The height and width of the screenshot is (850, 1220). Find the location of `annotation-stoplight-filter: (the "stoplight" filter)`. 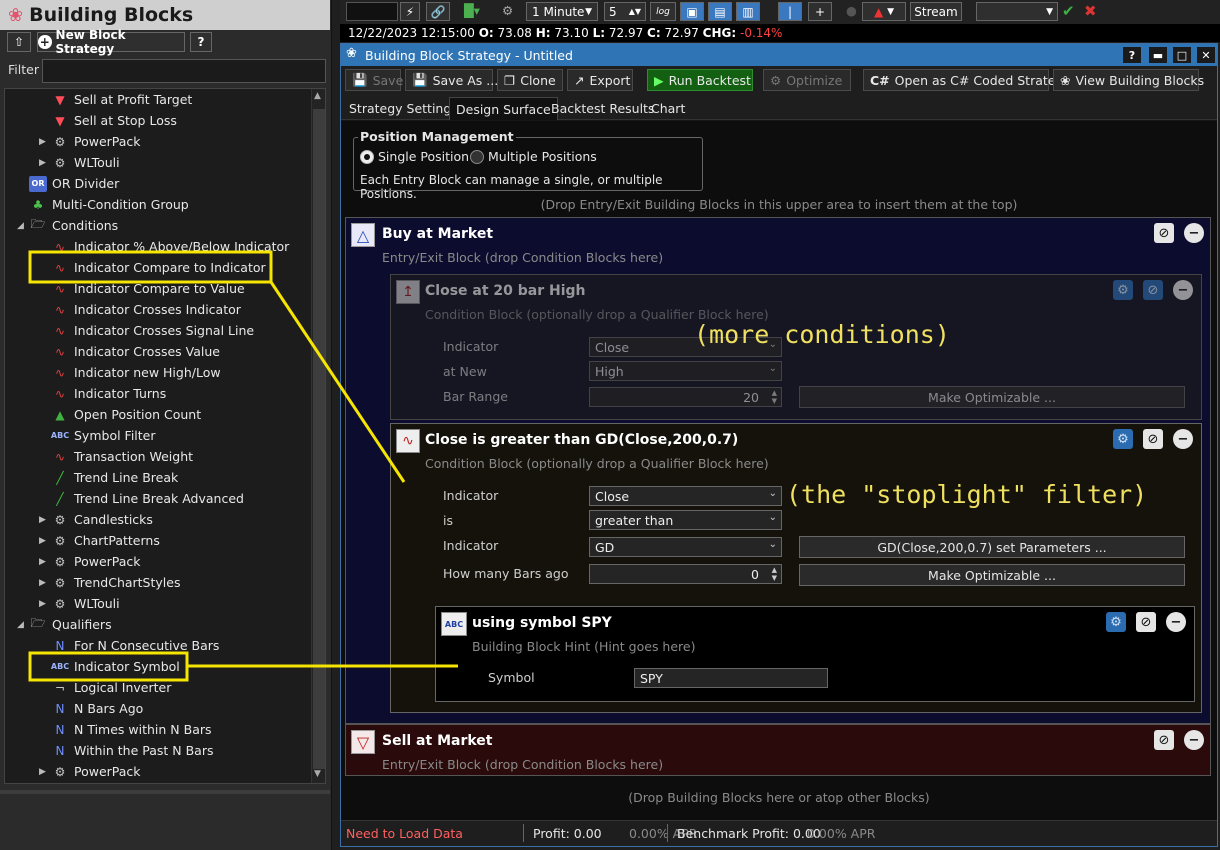

annotation-stoplight-filter: (the "stoplight" filter) is located at coordinates (967, 494).